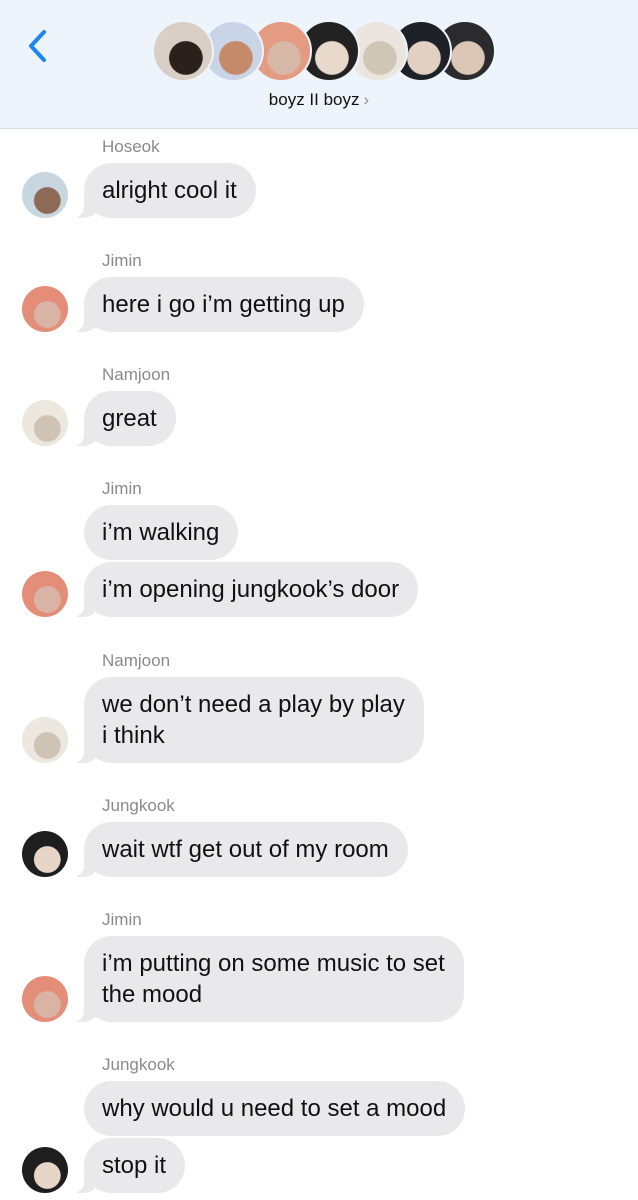 The width and height of the screenshot is (638, 1200). What do you see at coordinates (124, 418) in the screenshot?
I see `message-bubble: great` at bounding box center [124, 418].